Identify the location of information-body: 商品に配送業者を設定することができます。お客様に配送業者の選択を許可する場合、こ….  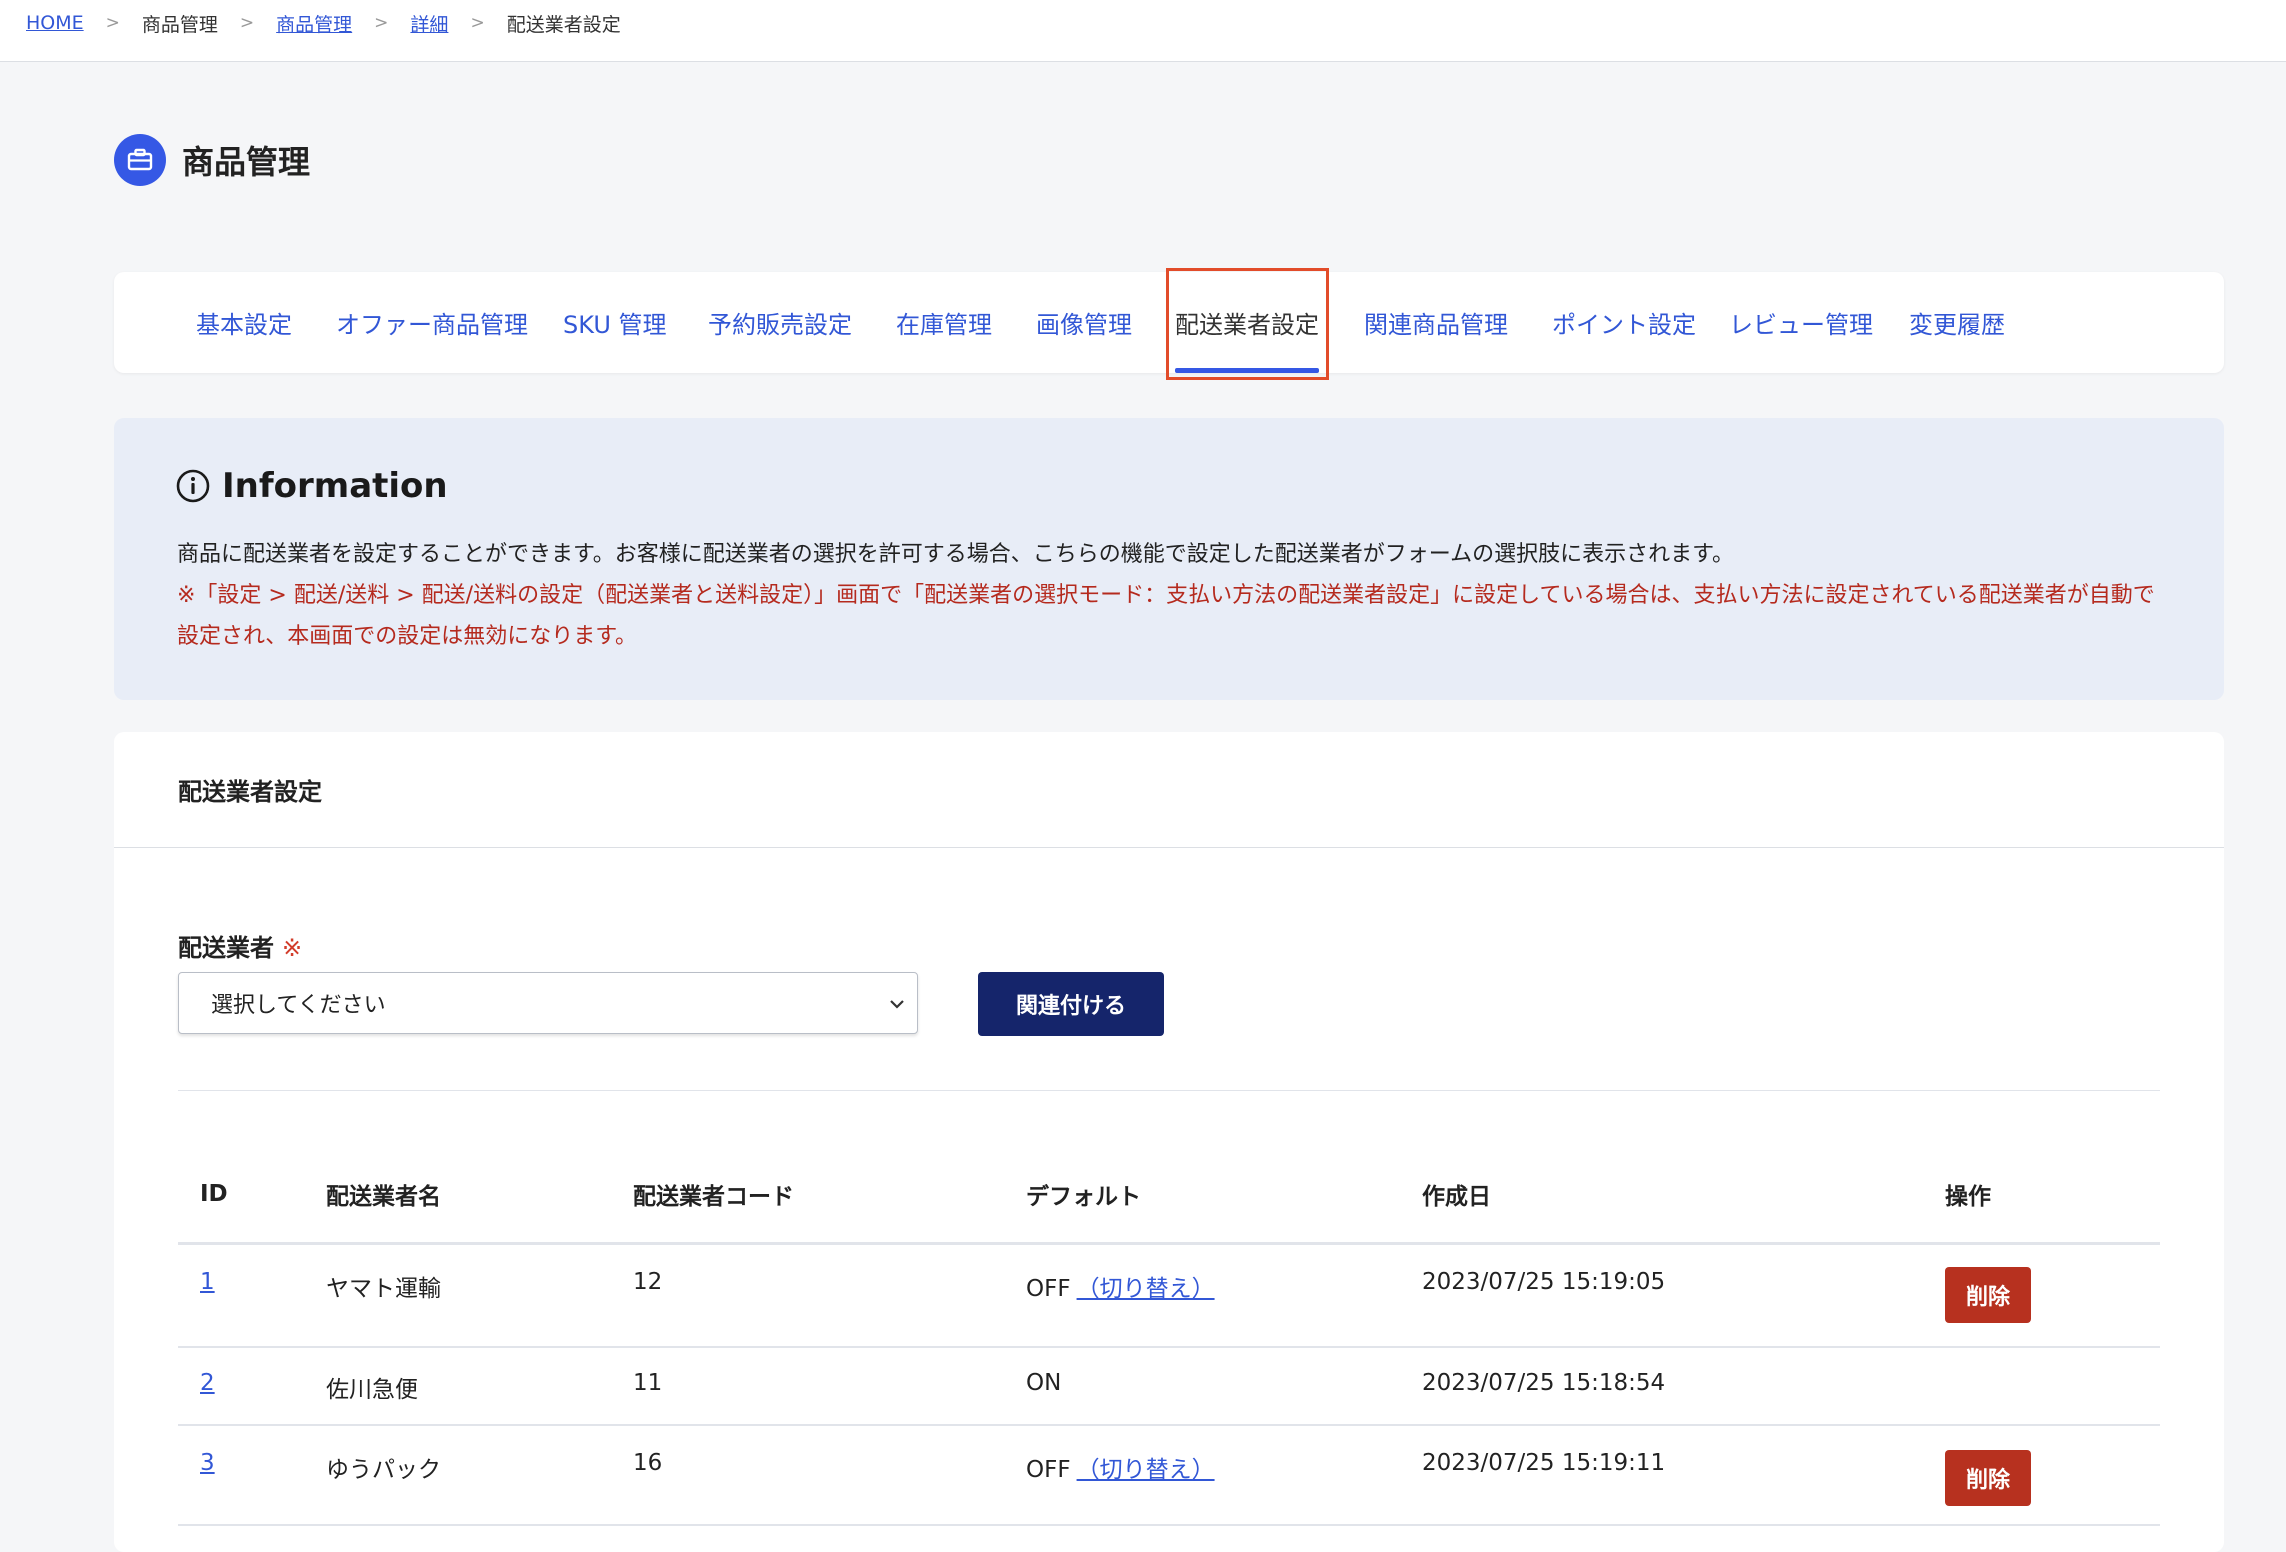
(1172, 595).